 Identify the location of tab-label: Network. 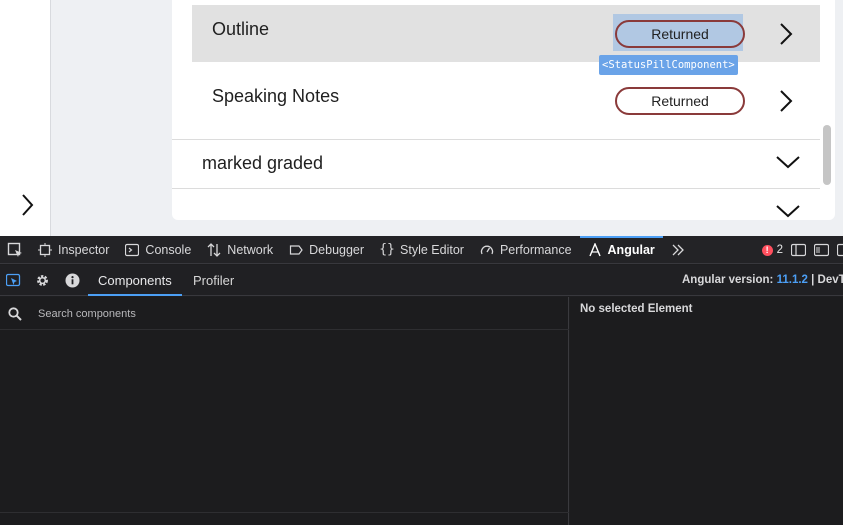
(250, 249).